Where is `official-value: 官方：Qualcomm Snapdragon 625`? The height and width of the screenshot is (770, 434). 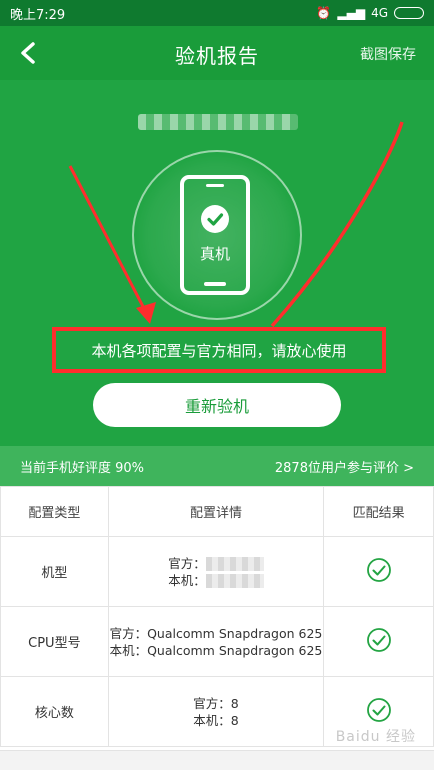
official-value: 官方：Qualcomm Snapdragon 625 is located at coordinates (216, 633).